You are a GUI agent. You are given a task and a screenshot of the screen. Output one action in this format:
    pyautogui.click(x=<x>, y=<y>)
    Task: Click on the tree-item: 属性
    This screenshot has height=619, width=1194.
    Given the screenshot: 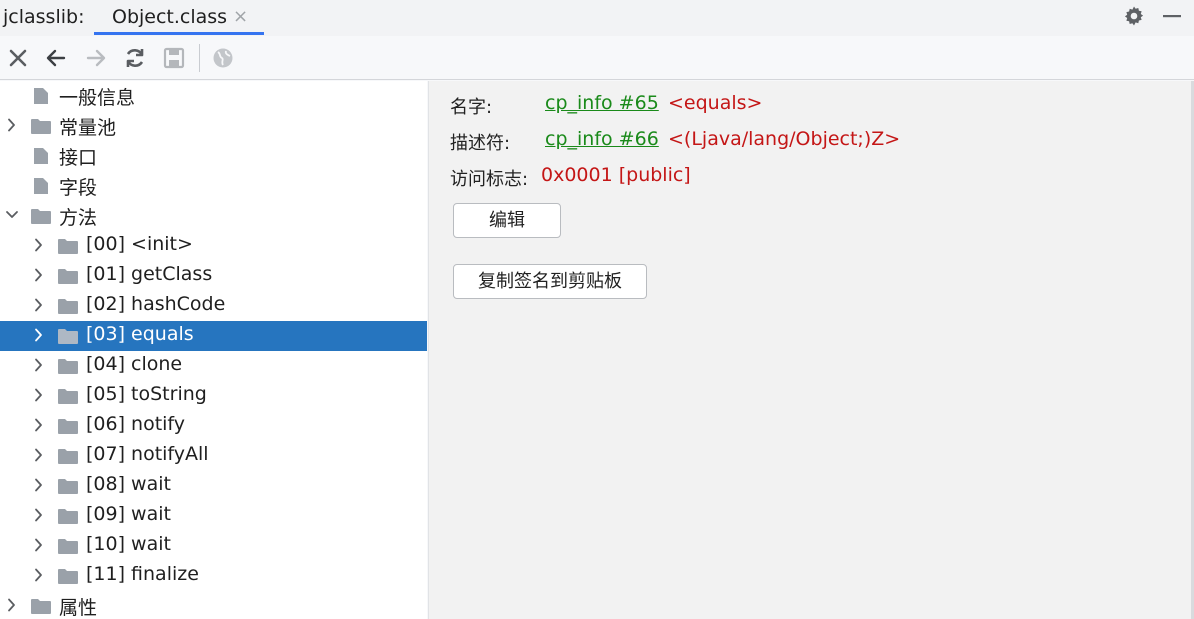 What is the action you would take?
    pyautogui.click(x=213, y=605)
    